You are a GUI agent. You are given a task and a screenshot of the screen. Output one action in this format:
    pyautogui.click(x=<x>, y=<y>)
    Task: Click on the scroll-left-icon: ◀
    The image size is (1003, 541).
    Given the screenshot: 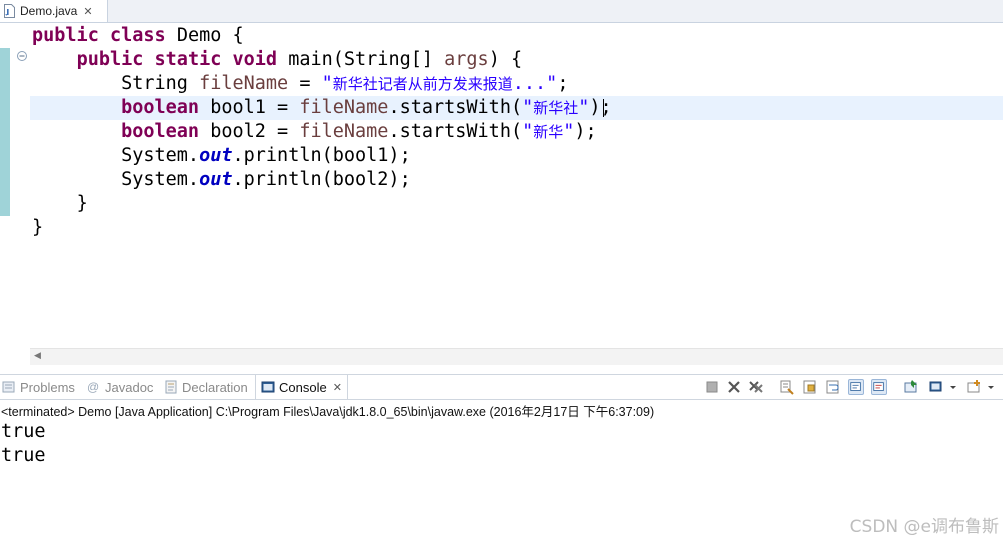 What is the action you would take?
    pyautogui.click(x=37, y=356)
    